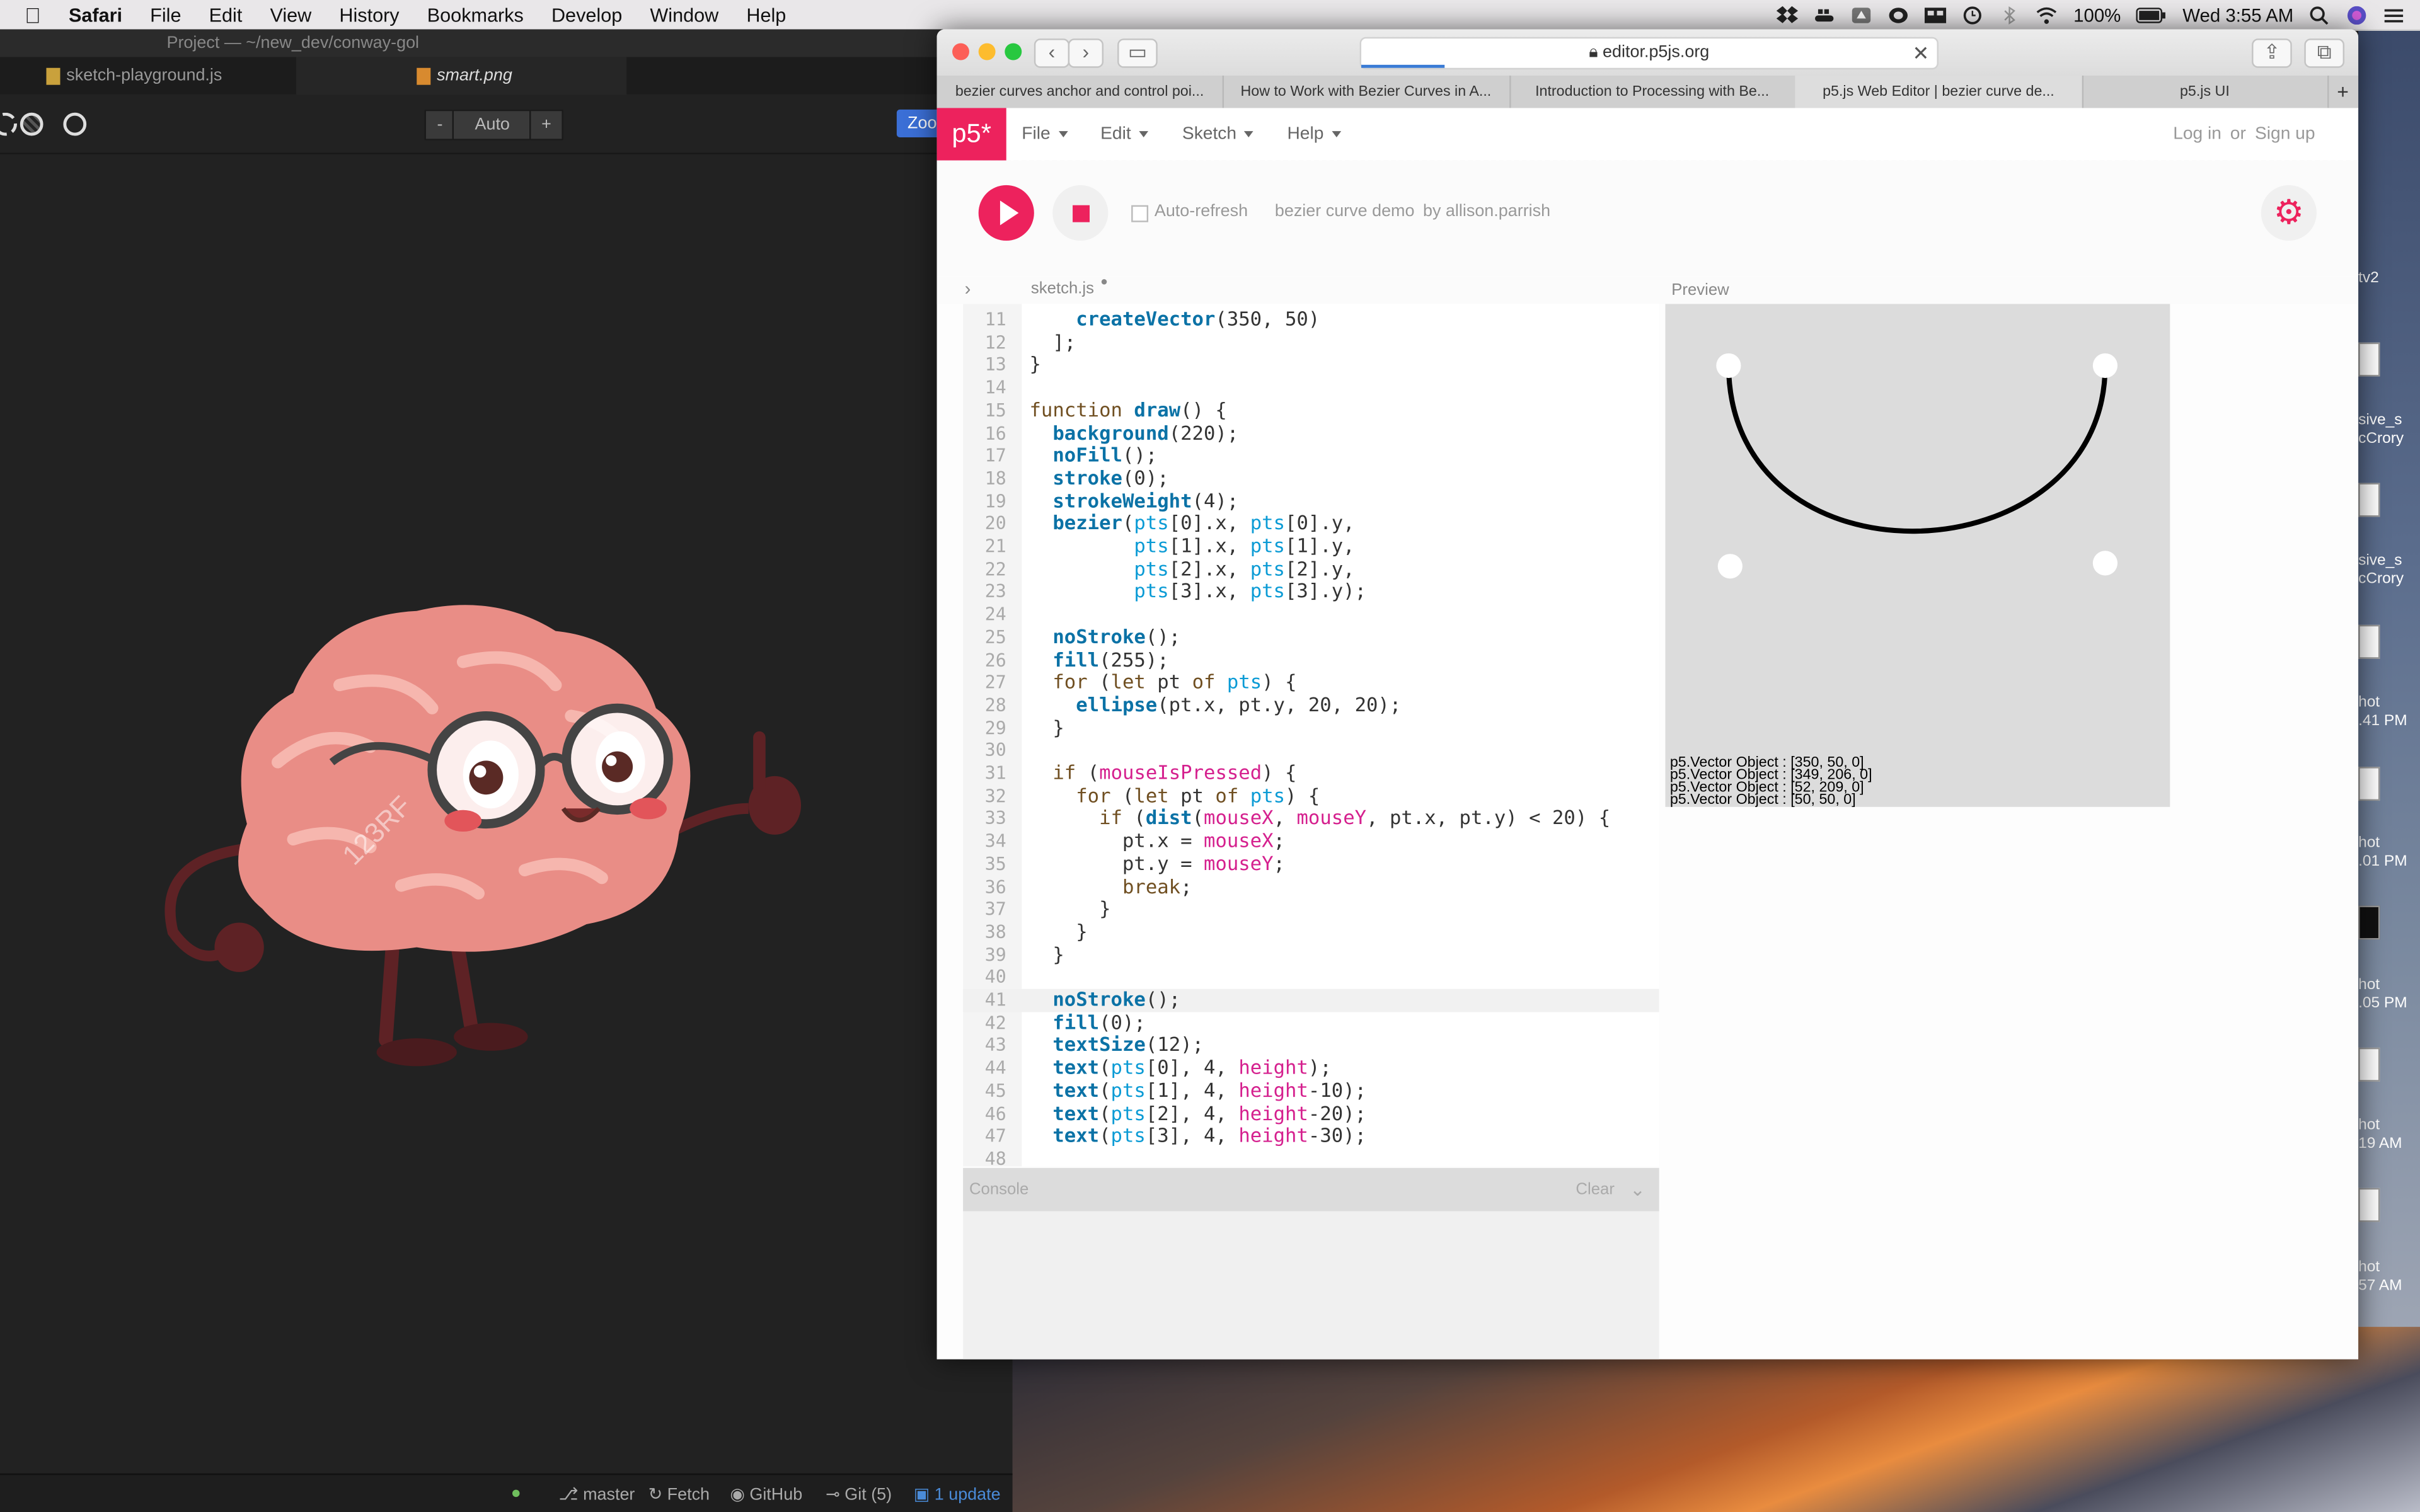 This screenshot has height=1512, width=2420. What do you see at coordinates (2389, 1277) in the screenshot?
I see `desktop-icon-label: hot 57 AM` at bounding box center [2389, 1277].